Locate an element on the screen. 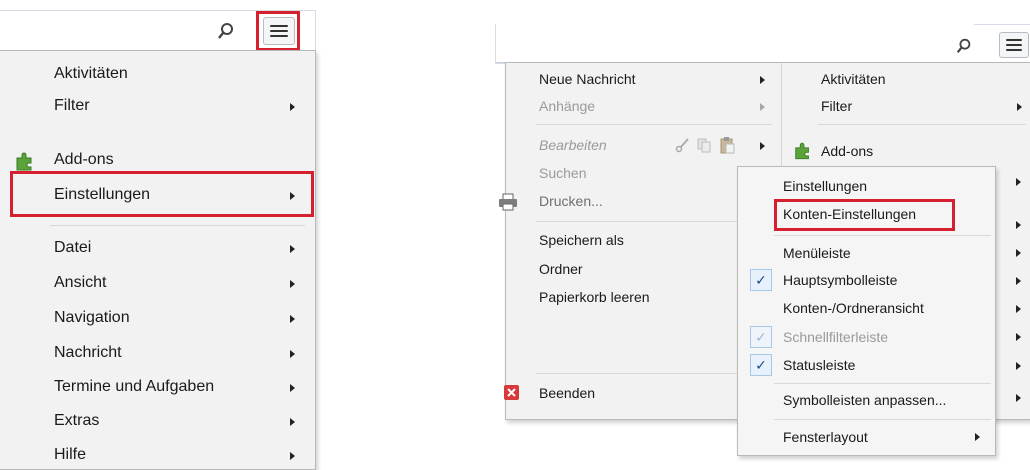 The height and width of the screenshot is (470, 1030). menu-item-hilfe: Hilfe is located at coordinates (157, 455).